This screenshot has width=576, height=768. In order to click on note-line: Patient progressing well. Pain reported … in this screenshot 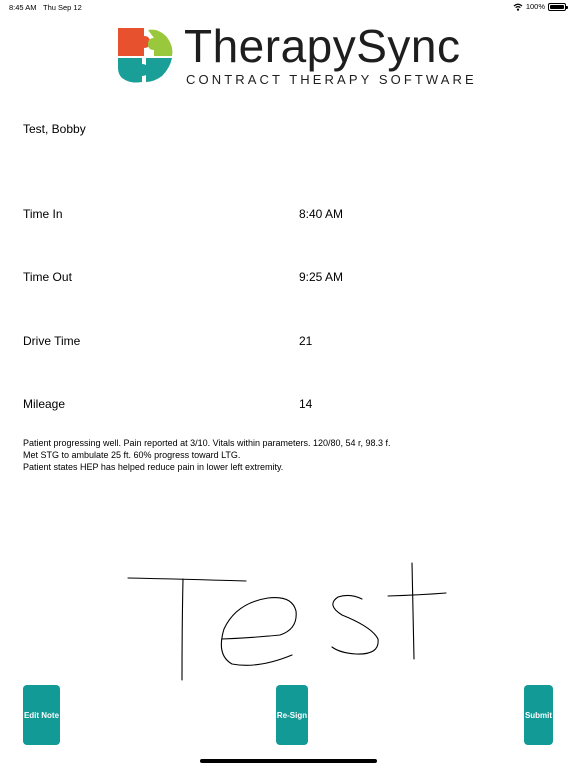, I will do `click(207, 443)`.